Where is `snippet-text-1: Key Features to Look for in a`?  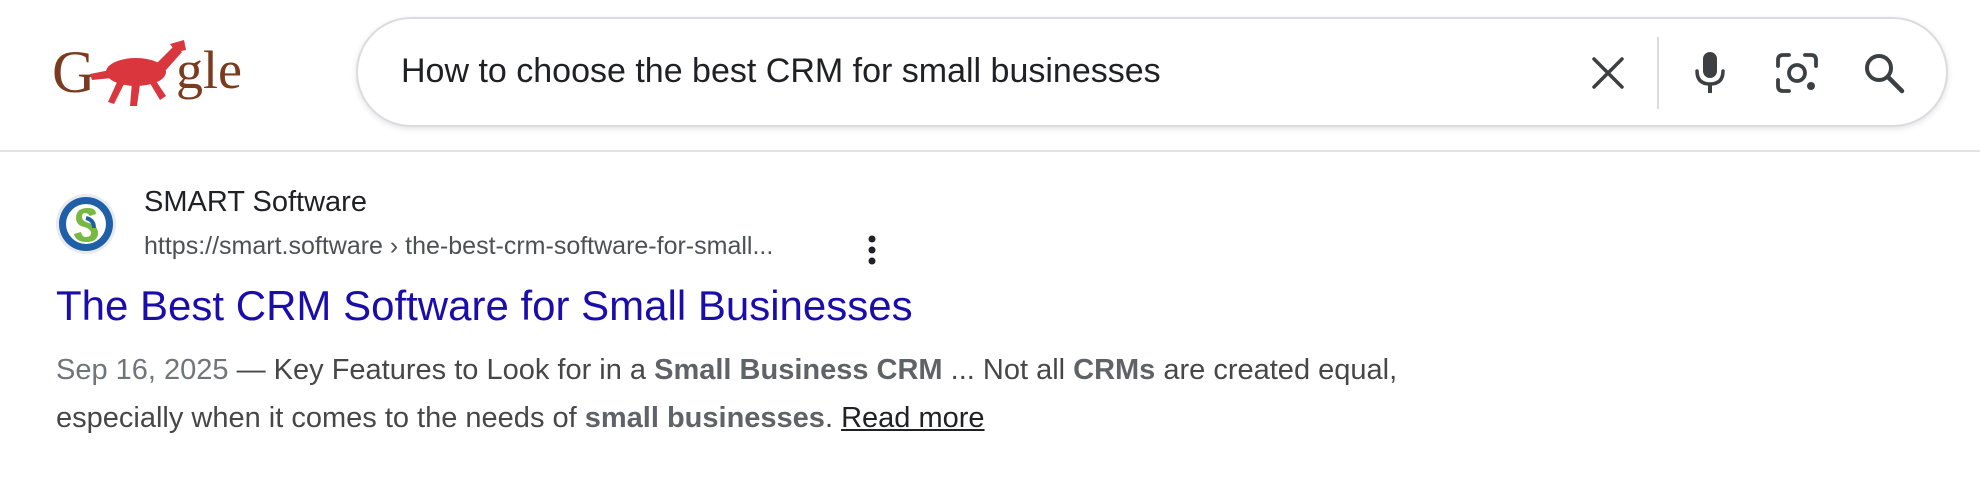
snippet-text-1: Key Features to Look for in a is located at coordinates (464, 370).